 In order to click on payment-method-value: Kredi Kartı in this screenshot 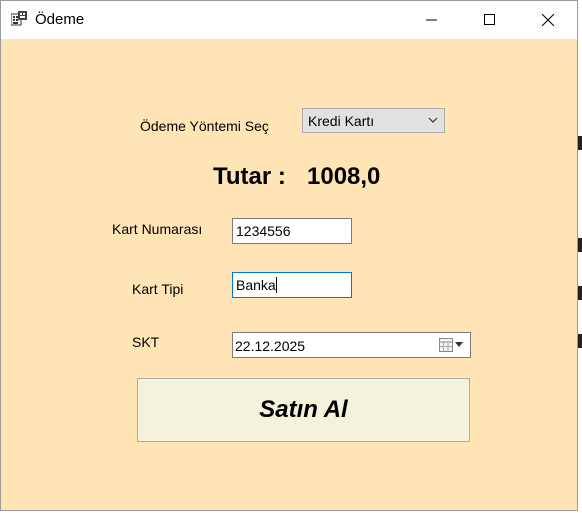, I will do `click(341, 121)`.